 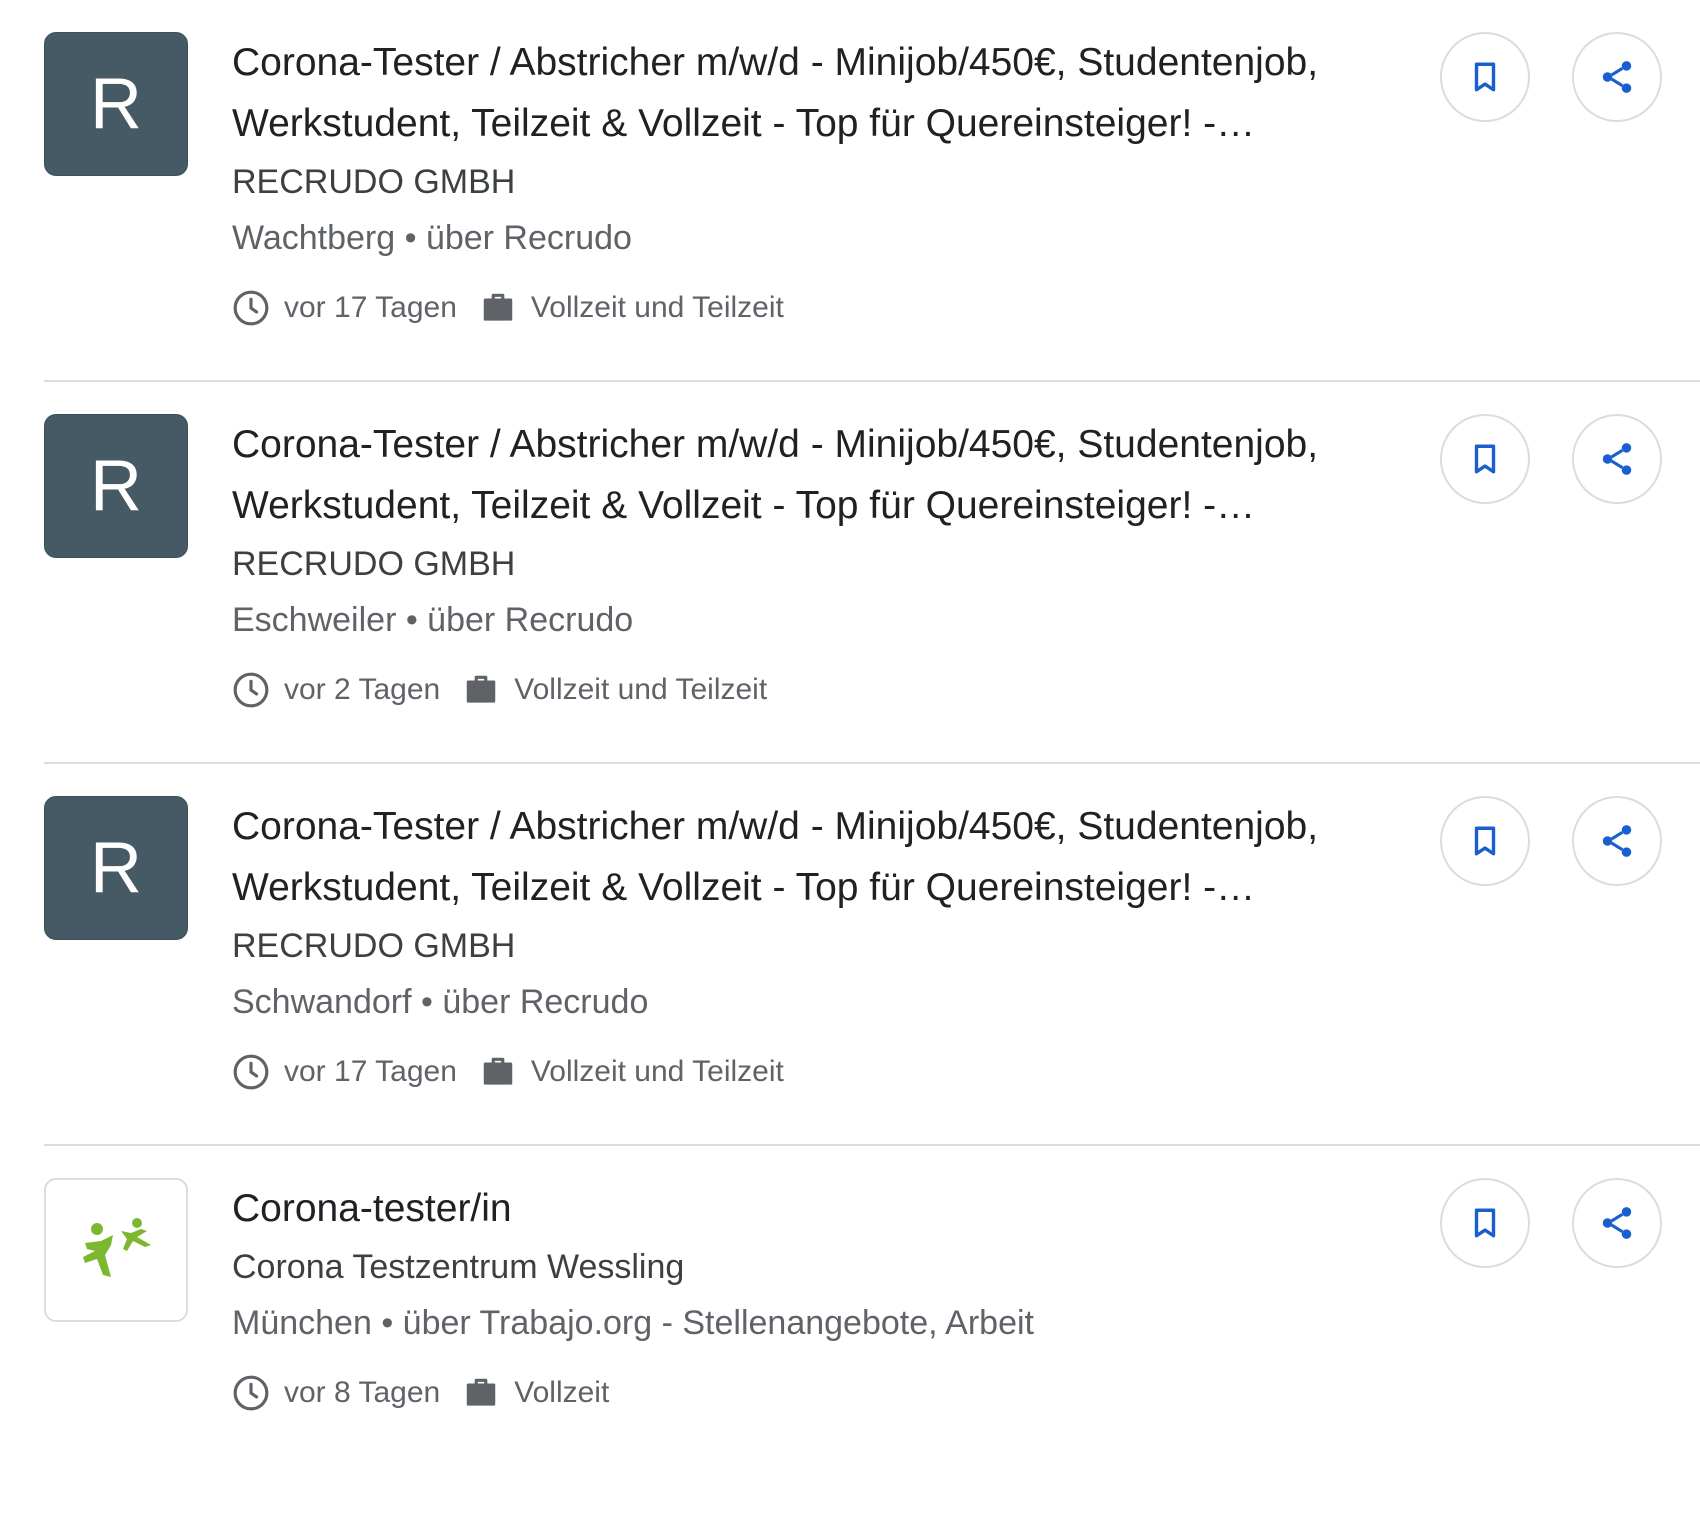 I want to click on posted-date: vor 8 Tagen, so click(x=336, y=1393).